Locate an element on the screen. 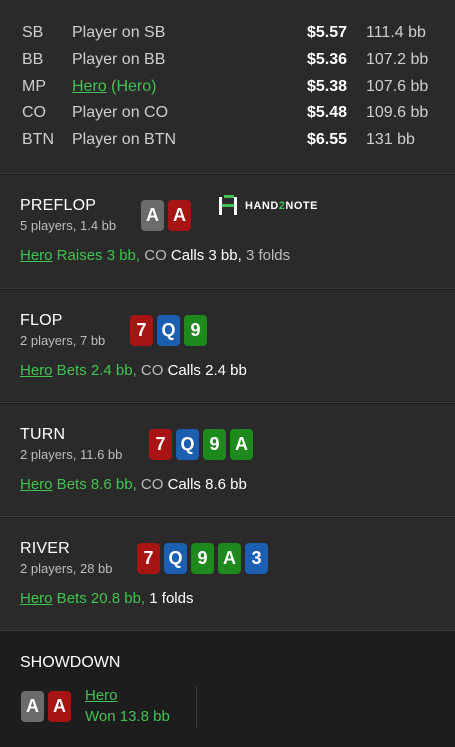  street-actions: Hero Bets 8.6 bb, CO Calls 8.6 bb is located at coordinates (133, 484).